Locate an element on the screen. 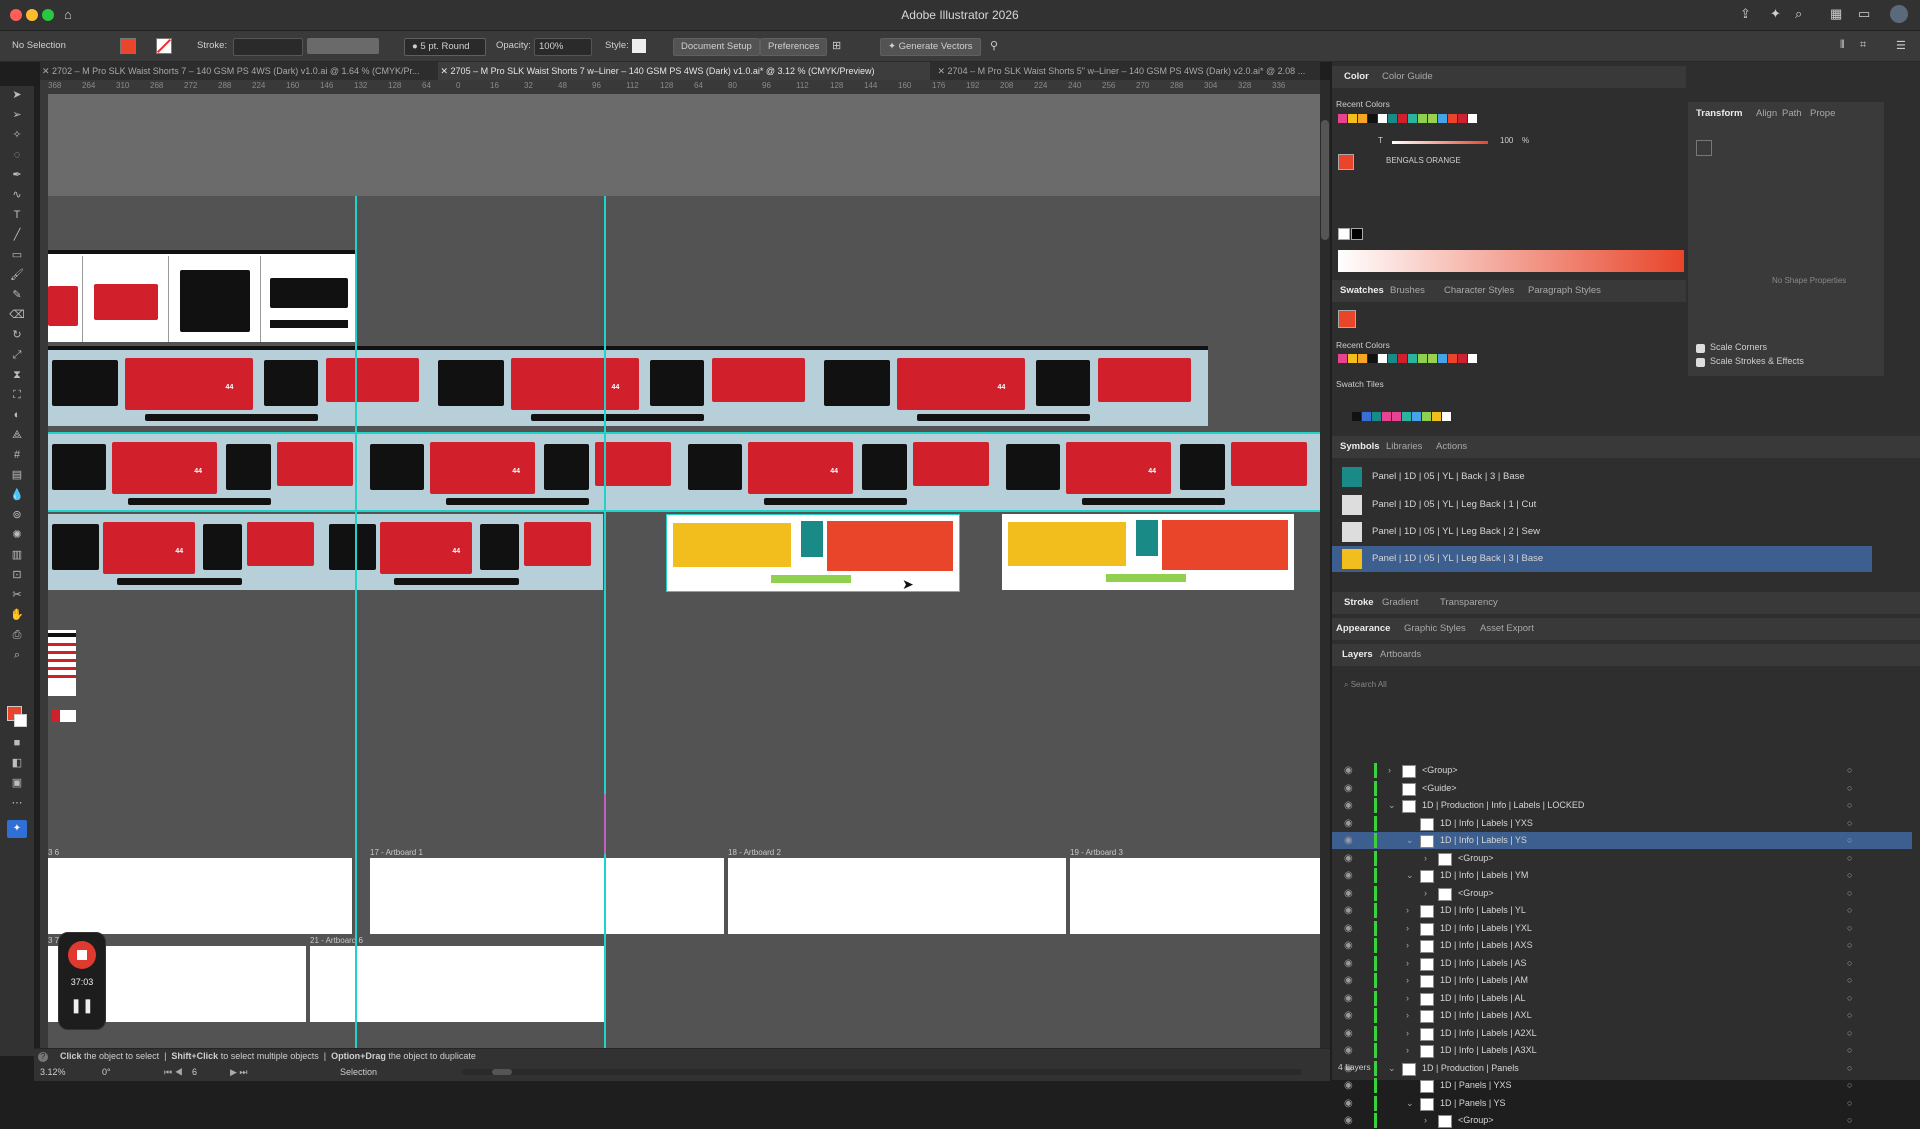 The width and height of the screenshot is (1920, 1129). vertical-scrollbar is located at coordinates (1325, 567).